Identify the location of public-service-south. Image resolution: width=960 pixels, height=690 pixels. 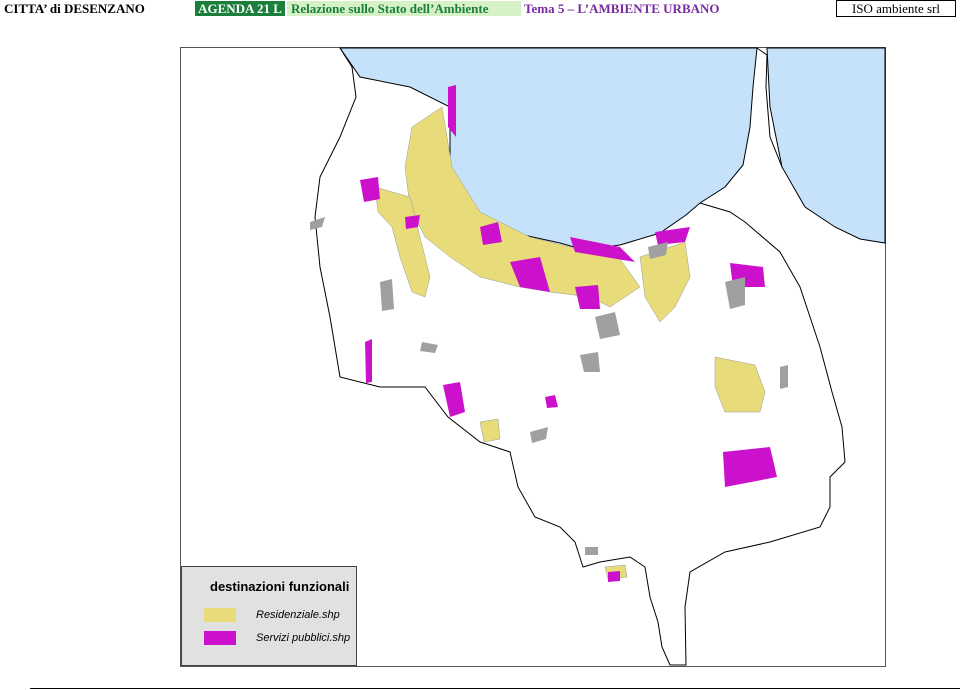
(614, 576).